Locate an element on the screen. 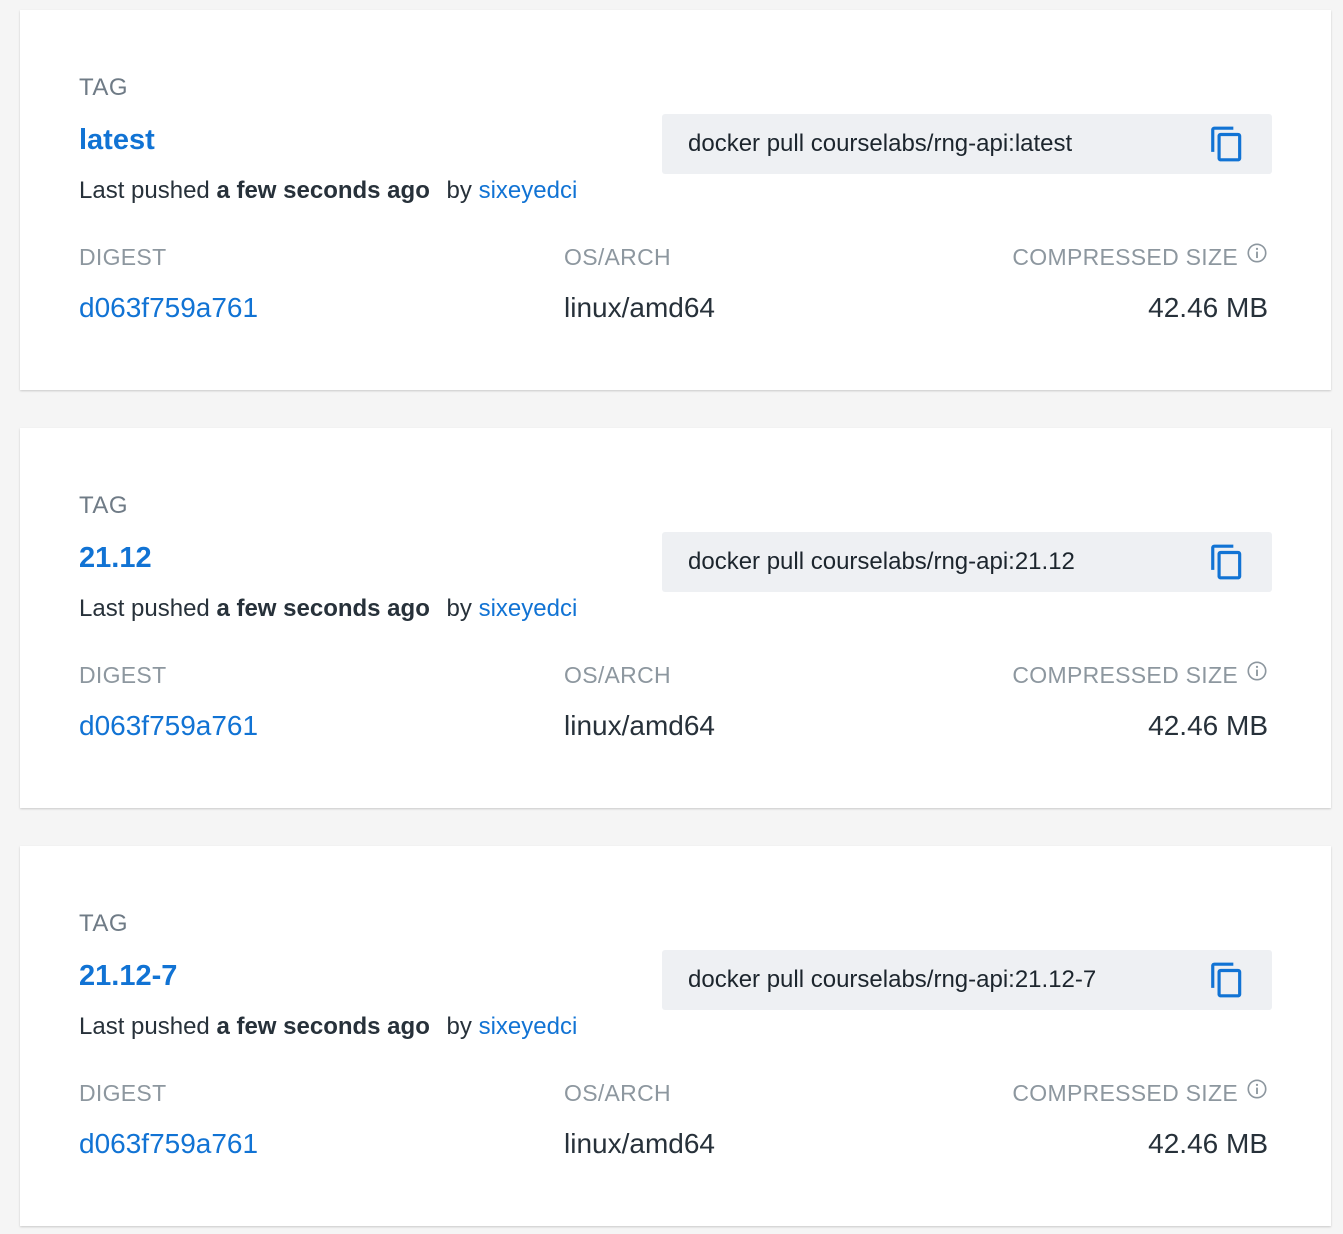  pull-command-box: docker pull courselabs/rng-api:latest is located at coordinates (967, 144).